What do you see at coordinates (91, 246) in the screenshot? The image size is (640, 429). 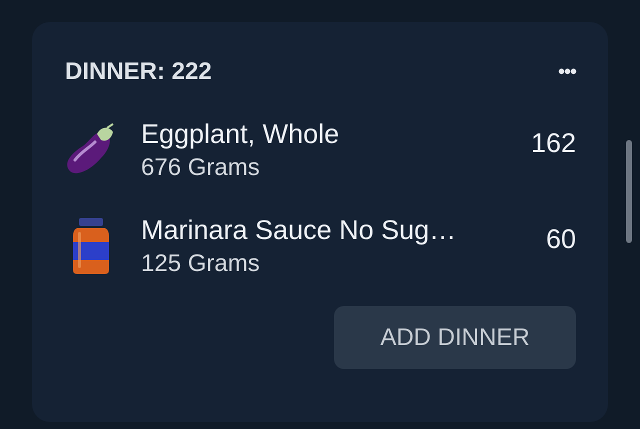 I see `sauce-jar-icon` at bounding box center [91, 246].